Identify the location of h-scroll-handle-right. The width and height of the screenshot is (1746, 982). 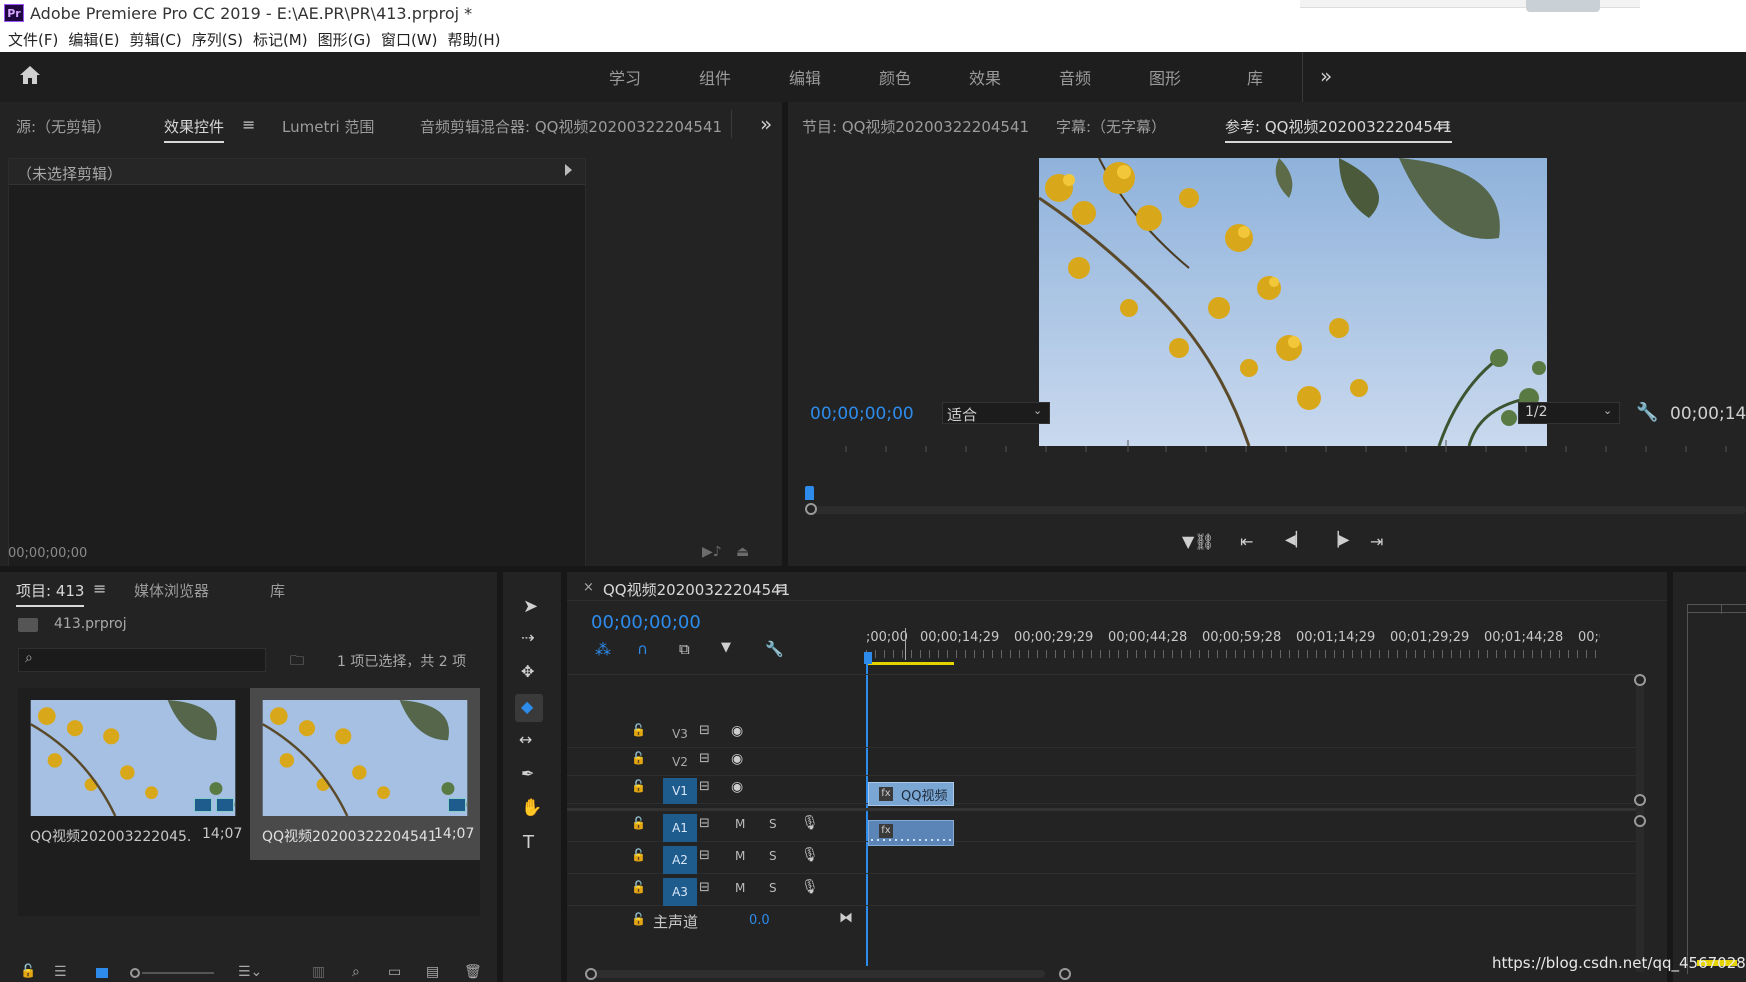
(1065, 974).